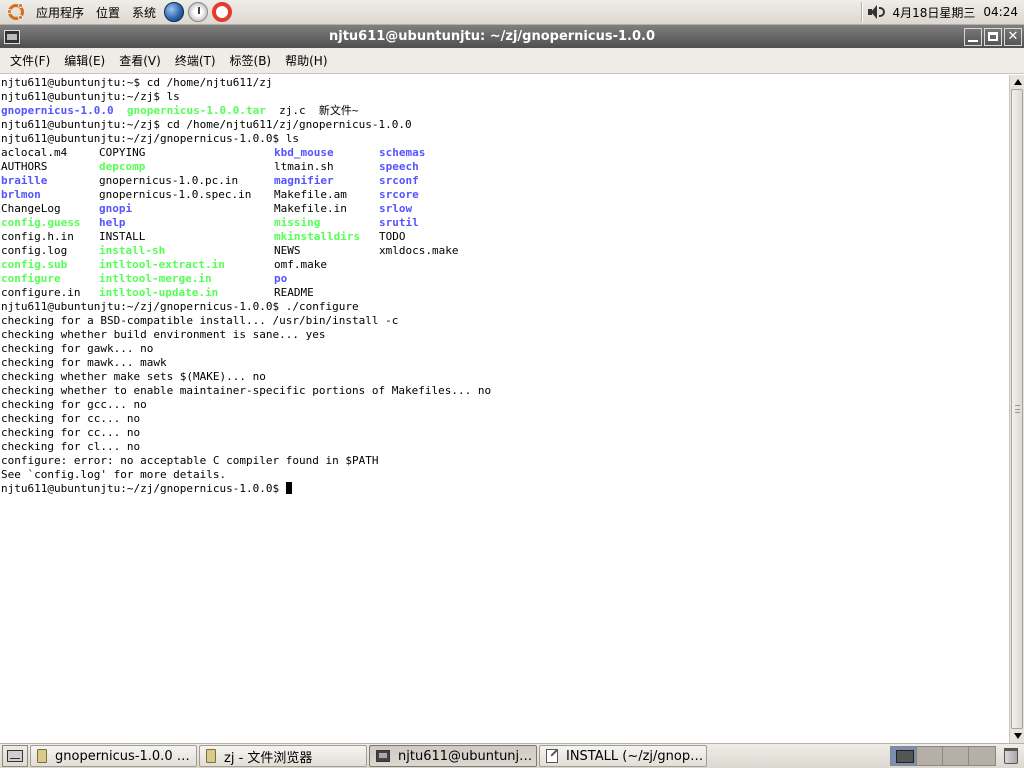  Describe the element at coordinates (399, 194) in the screenshot. I see `ls-entry: srcore` at that location.